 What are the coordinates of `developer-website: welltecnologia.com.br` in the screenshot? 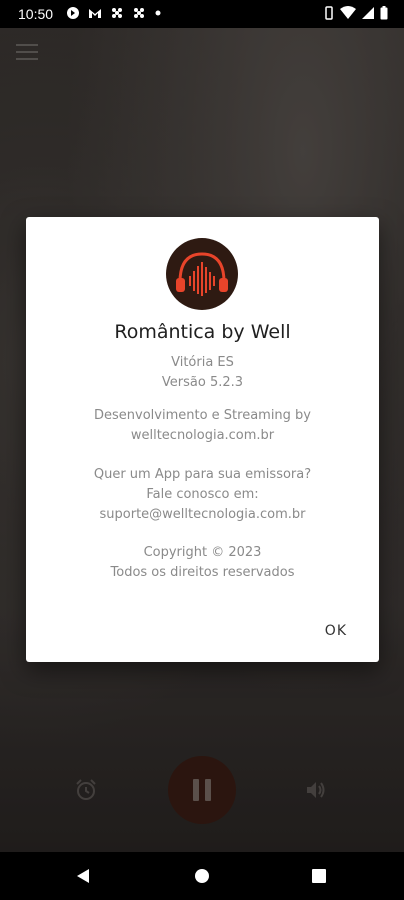 It's located at (202, 435).